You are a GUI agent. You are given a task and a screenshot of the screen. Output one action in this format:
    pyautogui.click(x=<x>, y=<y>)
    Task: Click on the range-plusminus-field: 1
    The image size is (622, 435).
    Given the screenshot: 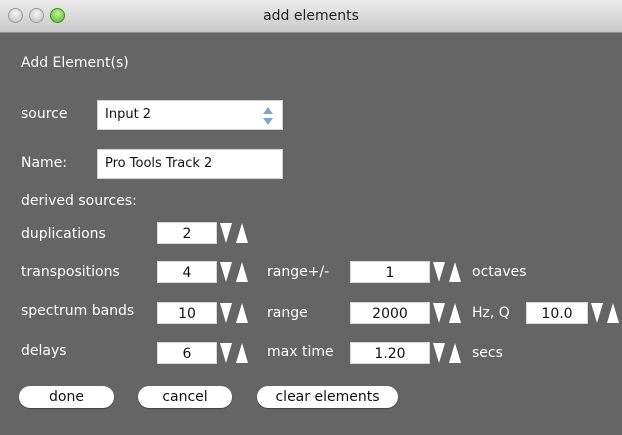 What is the action you would take?
    pyautogui.click(x=390, y=272)
    